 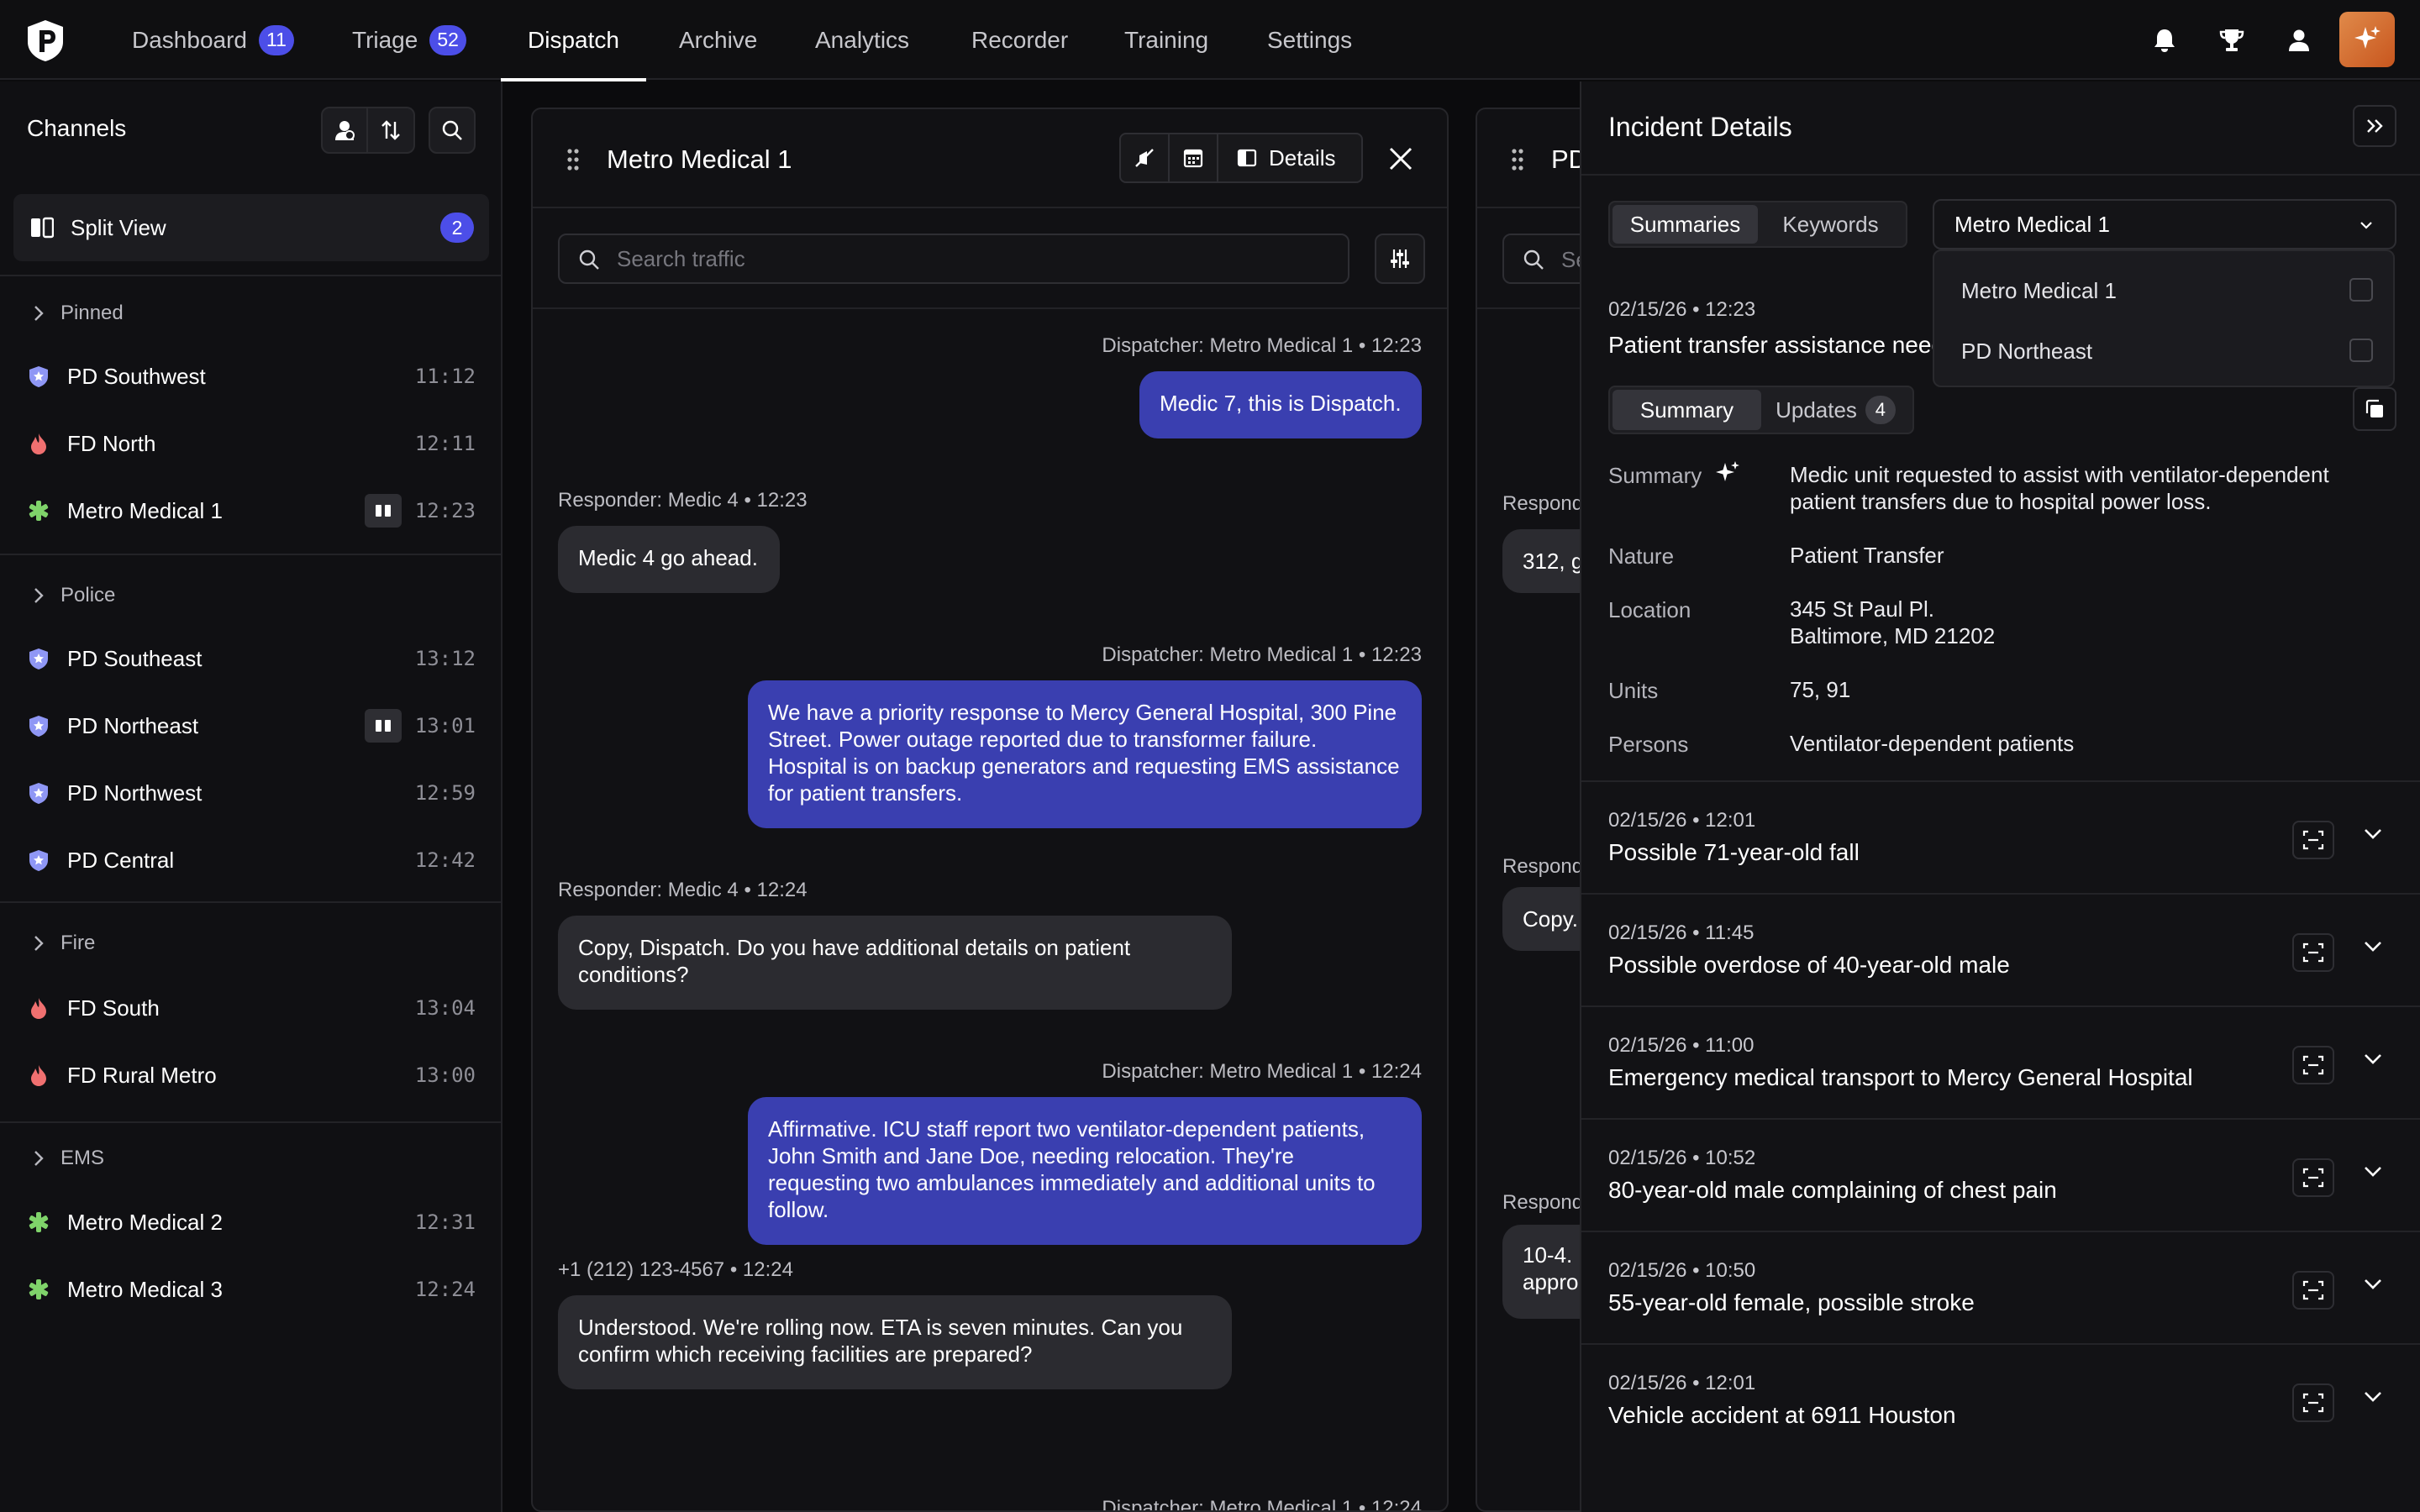 I want to click on sidebar-channel: Metro Medical 2 12:31, so click(x=251, y=1222).